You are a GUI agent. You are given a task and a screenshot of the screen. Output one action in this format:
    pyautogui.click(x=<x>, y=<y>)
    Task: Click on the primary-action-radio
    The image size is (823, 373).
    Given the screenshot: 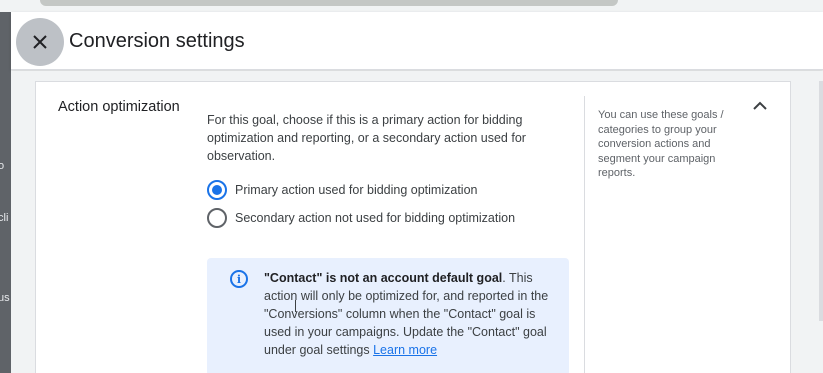 What is the action you would take?
    pyautogui.click(x=217, y=190)
    